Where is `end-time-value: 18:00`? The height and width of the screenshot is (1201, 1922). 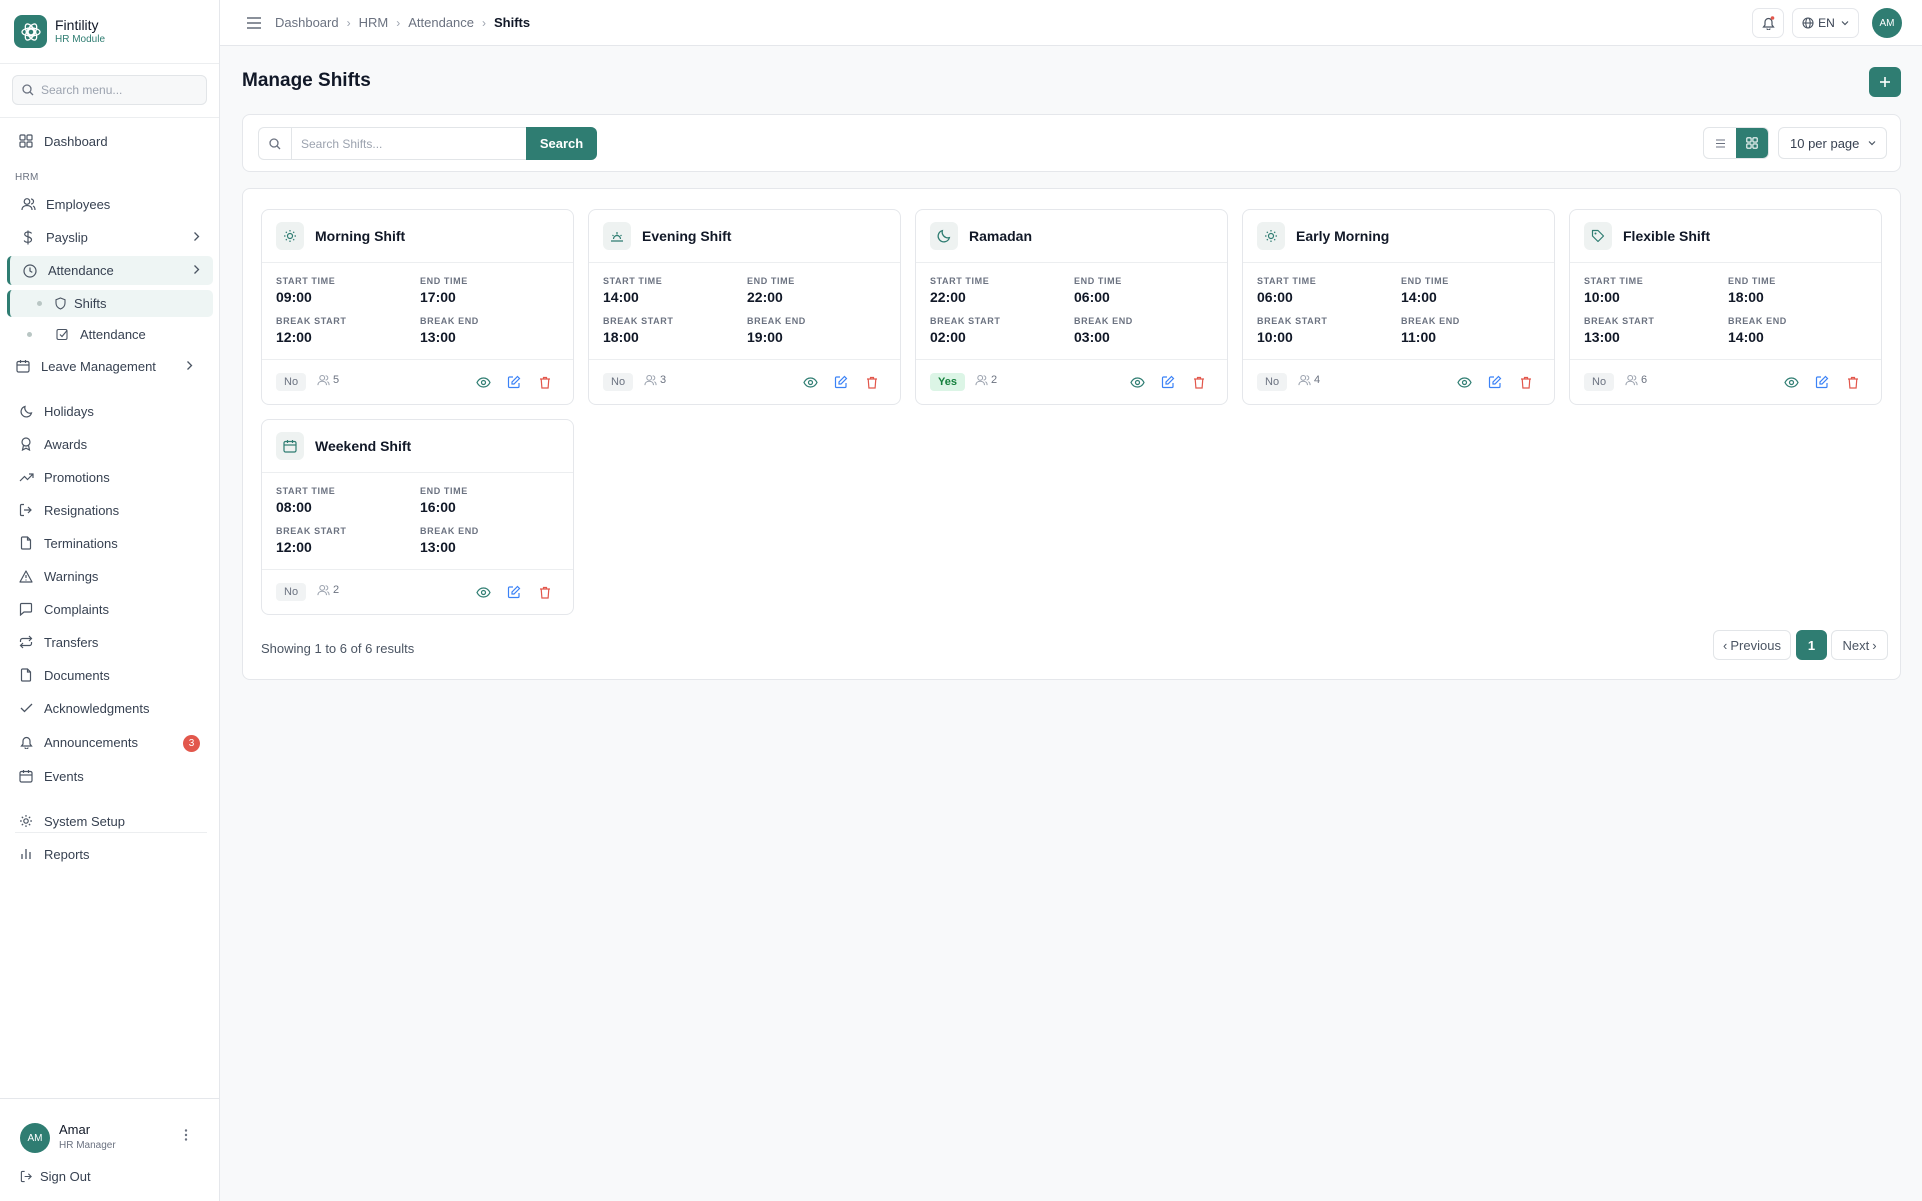
end-time-value: 18:00 is located at coordinates (1746, 297).